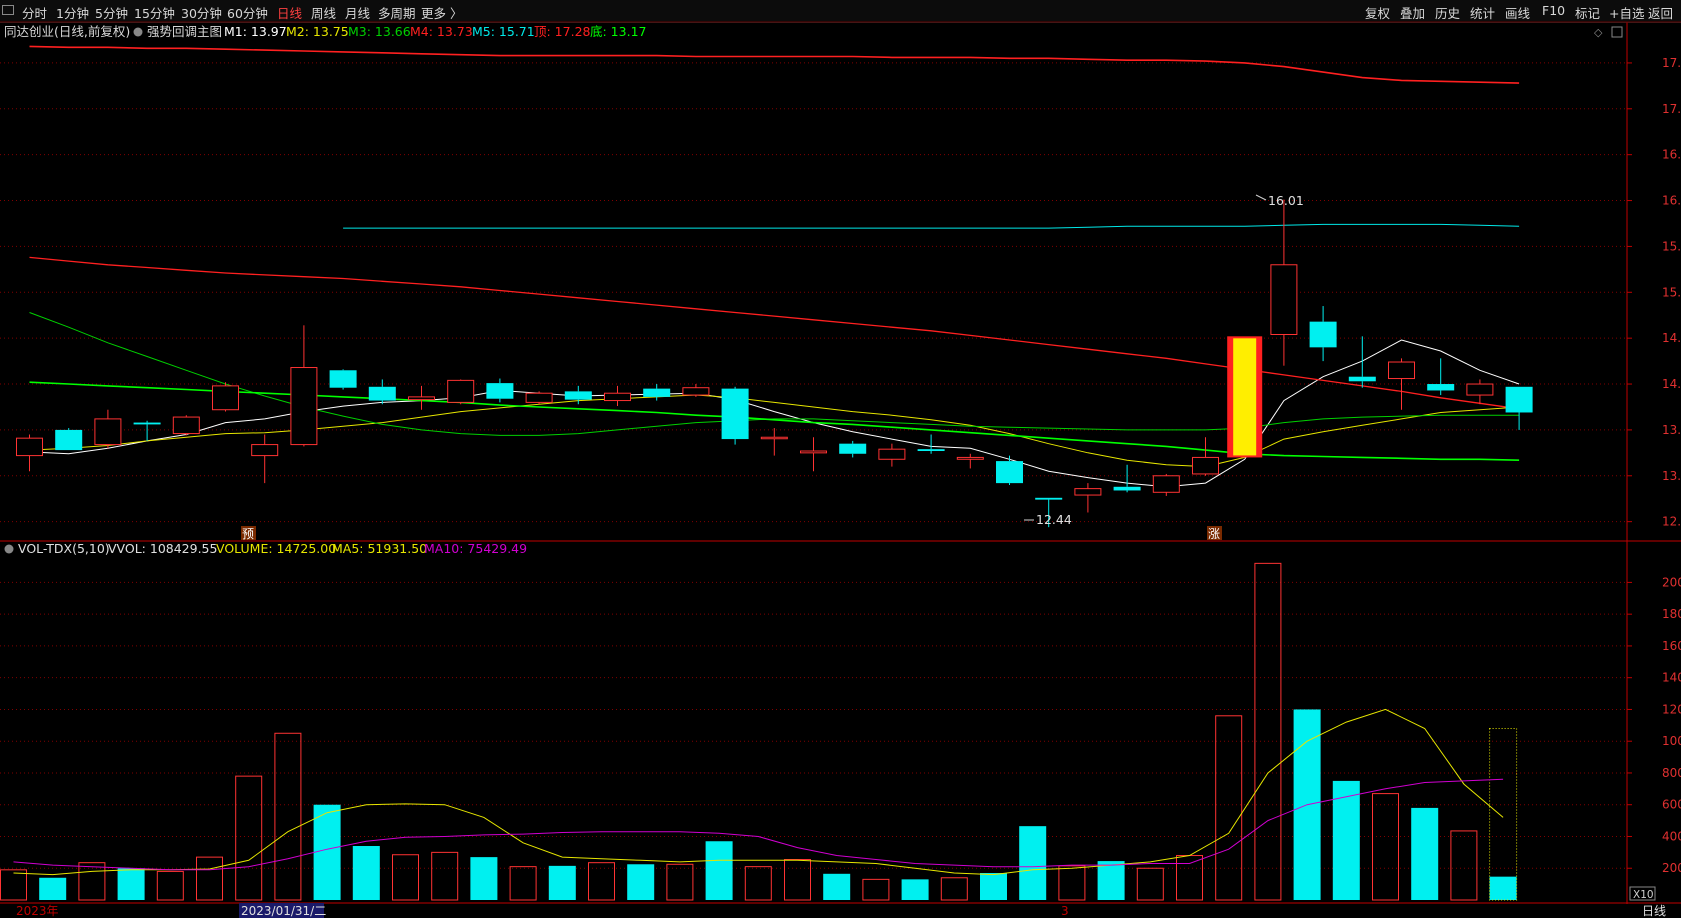 The width and height of the screenshot is (1681, 918). Describe the element at coordinates (1671, 109) in the screenshot. I see `price-tick-label: 17.00` at that location.